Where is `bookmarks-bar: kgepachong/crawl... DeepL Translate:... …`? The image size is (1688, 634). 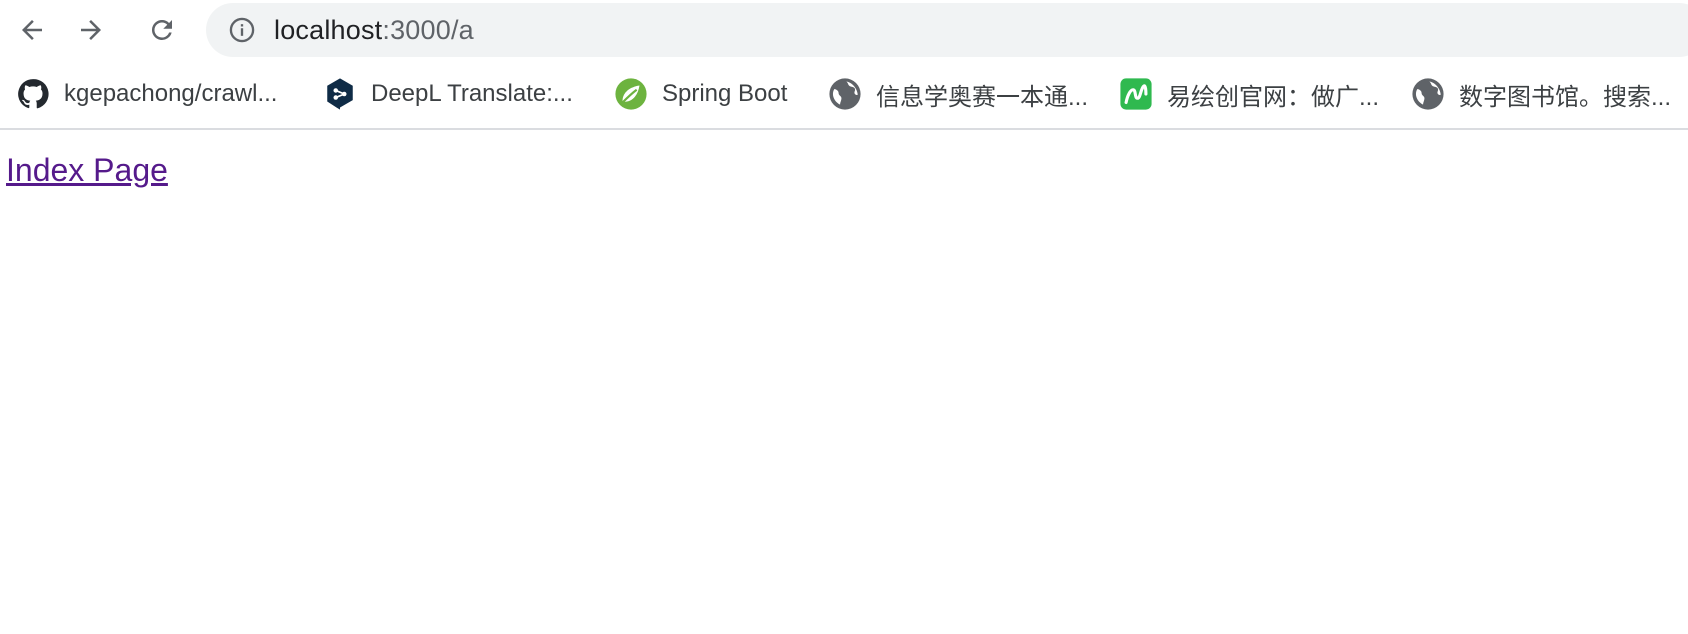 bookmarks-bar: kgepachong/crawl... DeepL Translate:... … is located at coordinates (844, 95).